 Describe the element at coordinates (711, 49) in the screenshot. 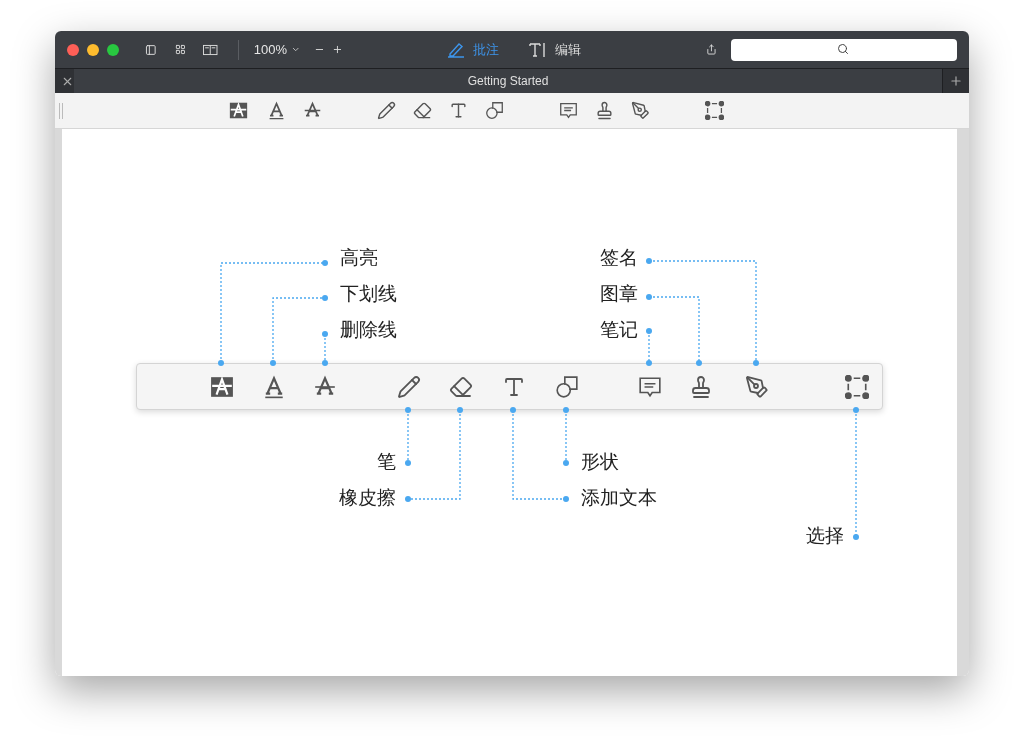

I see `share-icon` at that location.